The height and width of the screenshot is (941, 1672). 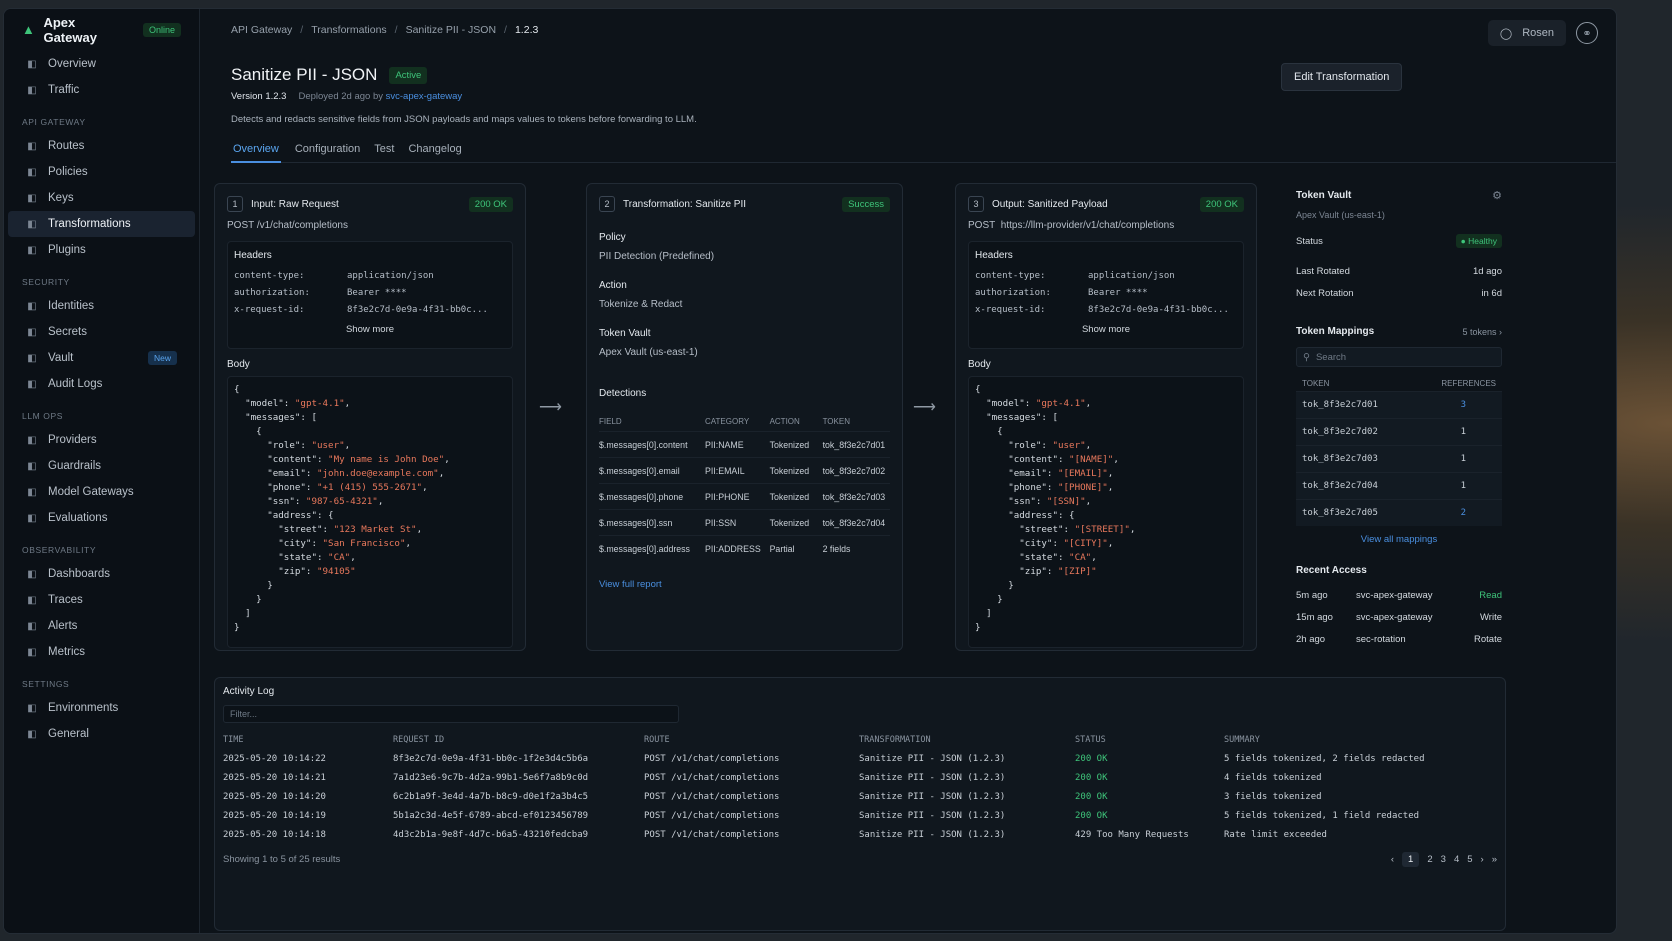 What do you see at coordinates (256, 151) in the screenshot?
I see `tab-overview: Overview` at bounding box center [256, 151].